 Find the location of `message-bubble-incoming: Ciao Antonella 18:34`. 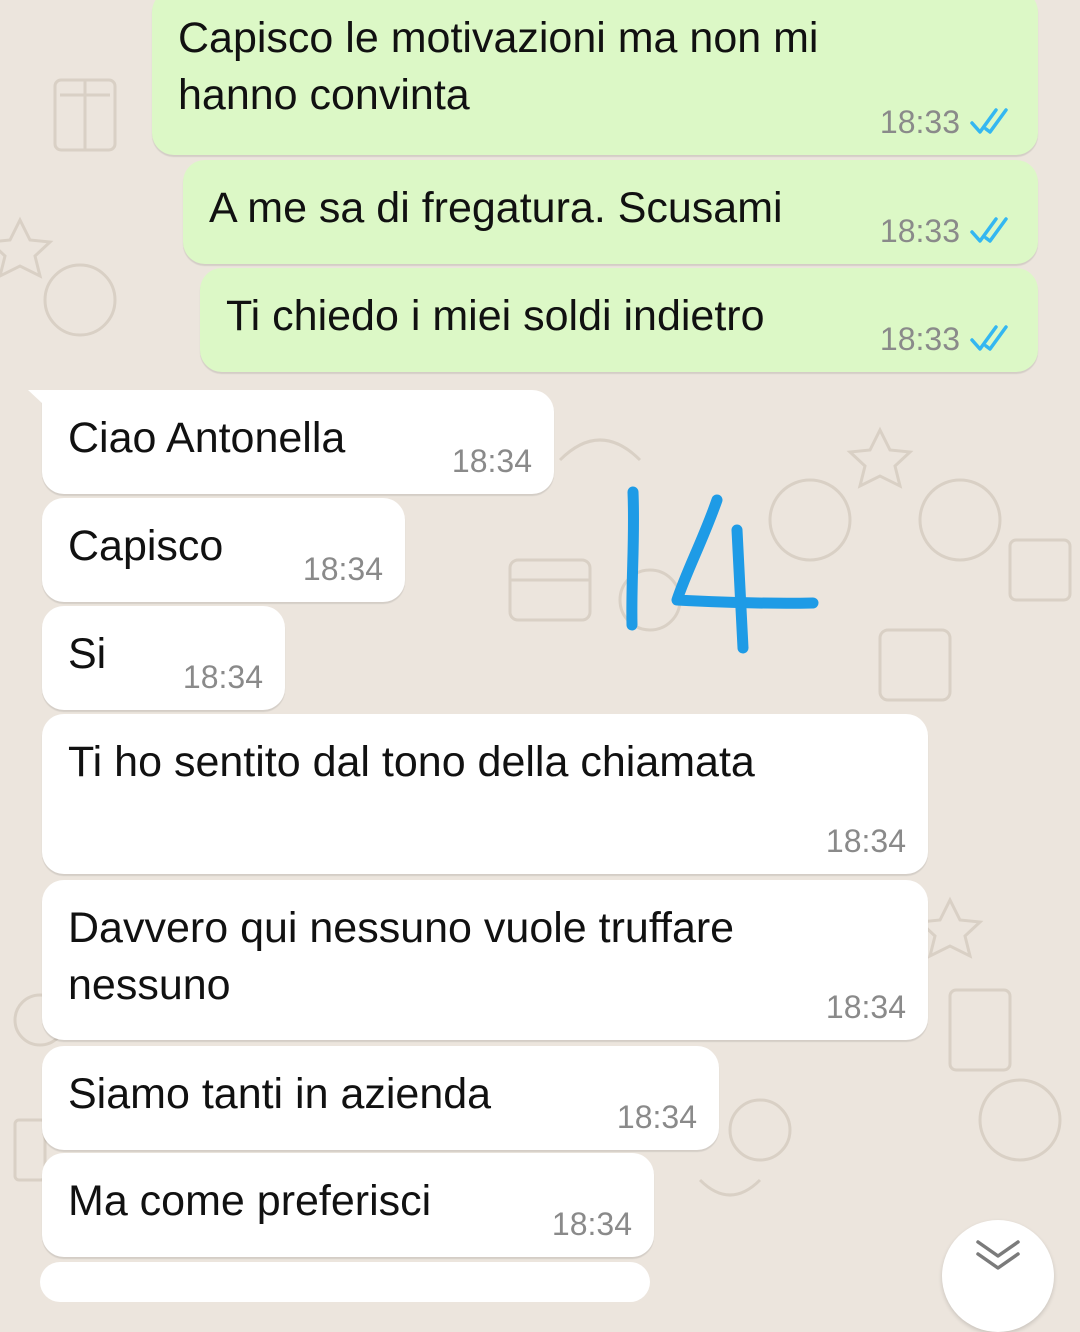

message-bubble-incoming: Ciao Antonella 18:34 is located at coordinates (291, 442).